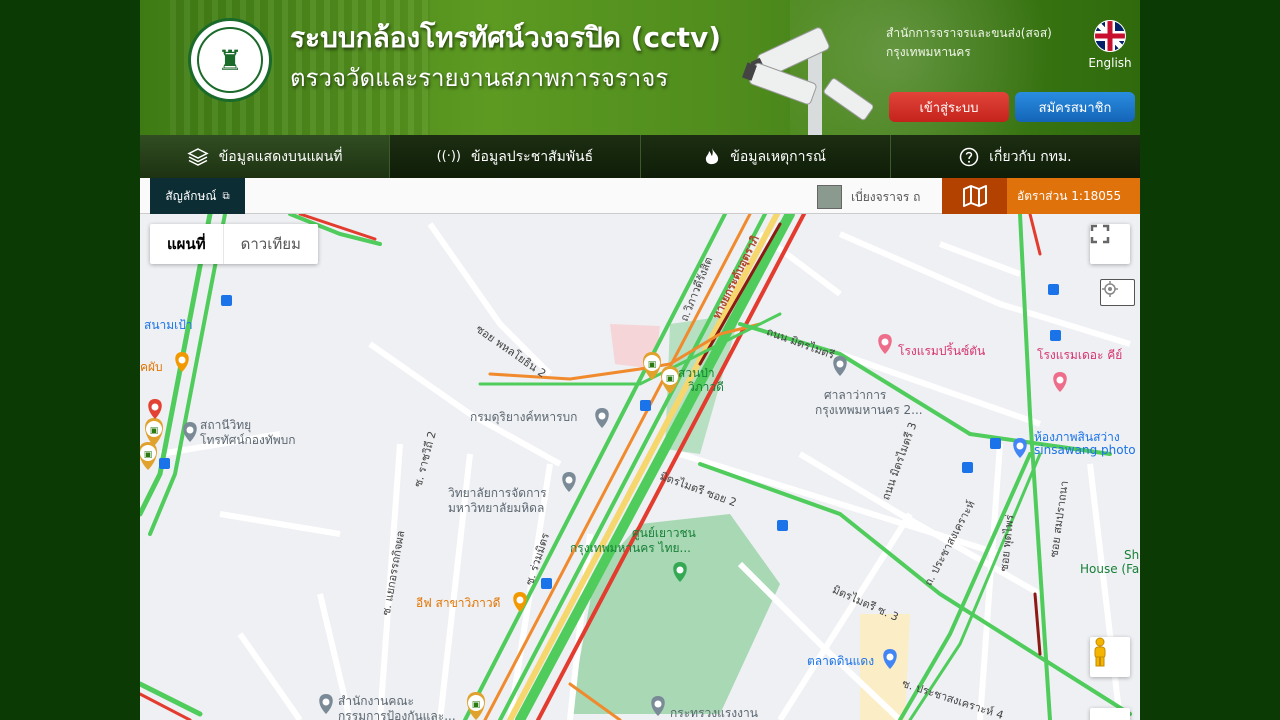 This screenshot has width=1280, height=720. I want to click on place-label: สนามเป้า, so click(168, 325).